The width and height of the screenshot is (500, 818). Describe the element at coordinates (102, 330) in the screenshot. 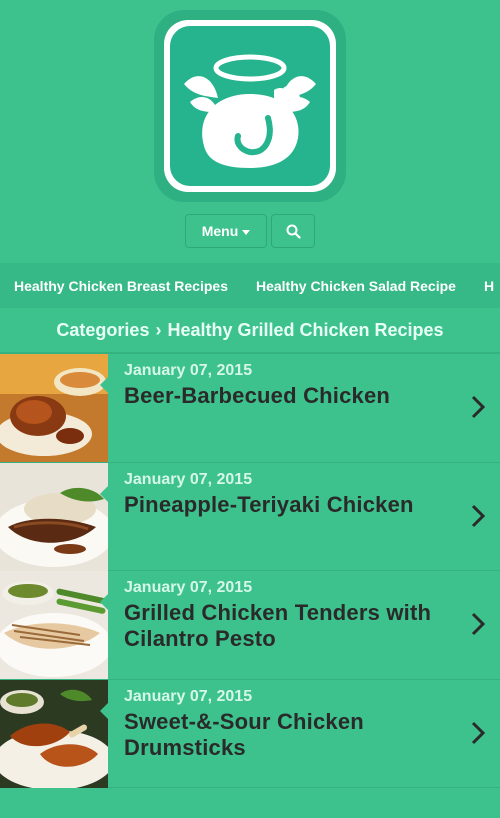

I see `breadcrumb-parent: Categories` at that location.